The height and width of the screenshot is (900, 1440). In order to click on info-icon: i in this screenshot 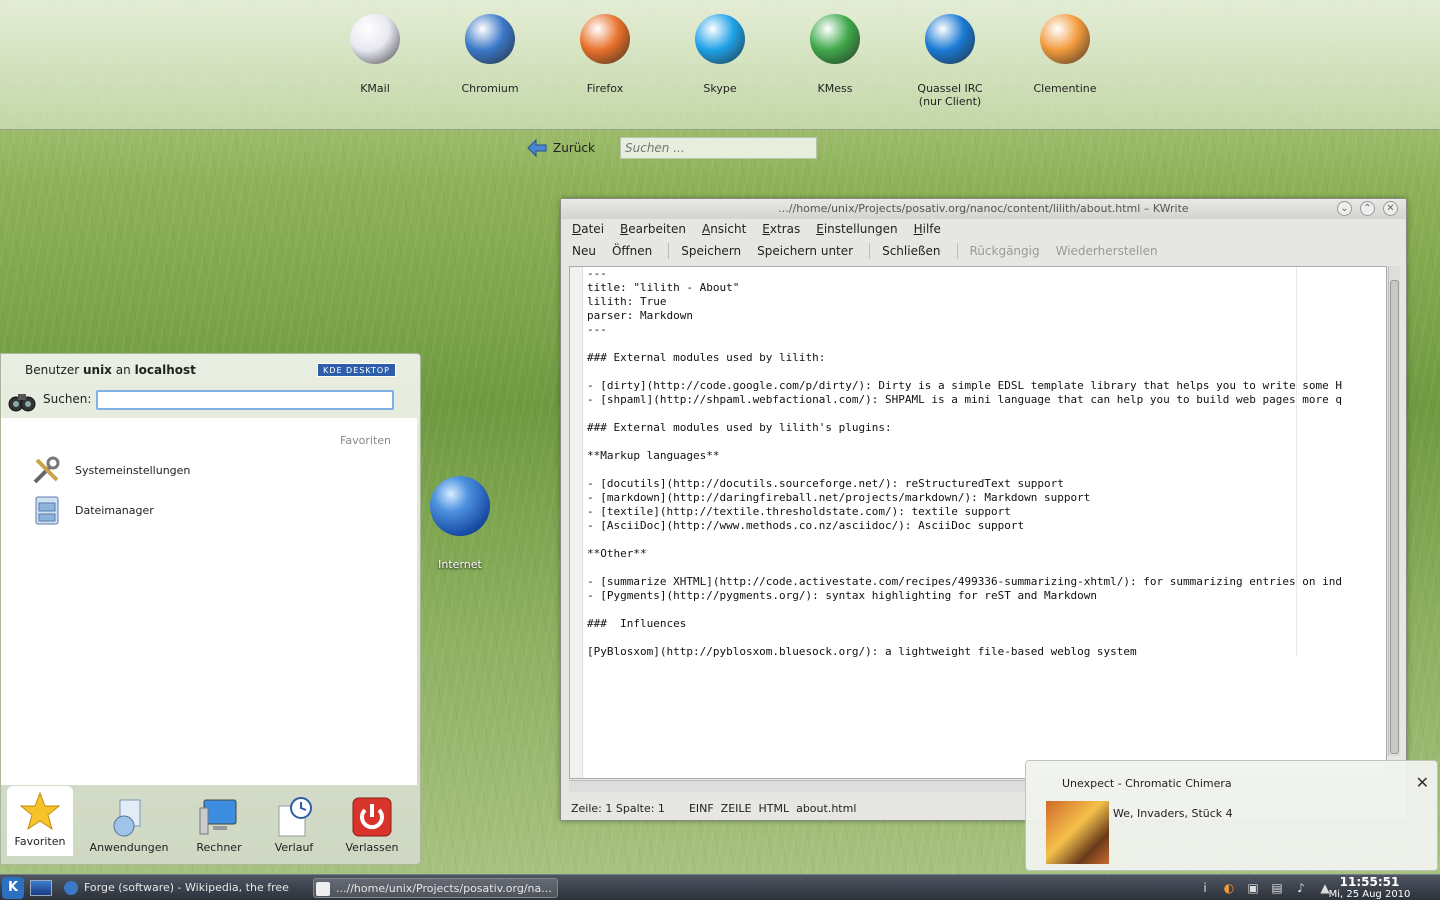, I will do `click(1205, 888)`.